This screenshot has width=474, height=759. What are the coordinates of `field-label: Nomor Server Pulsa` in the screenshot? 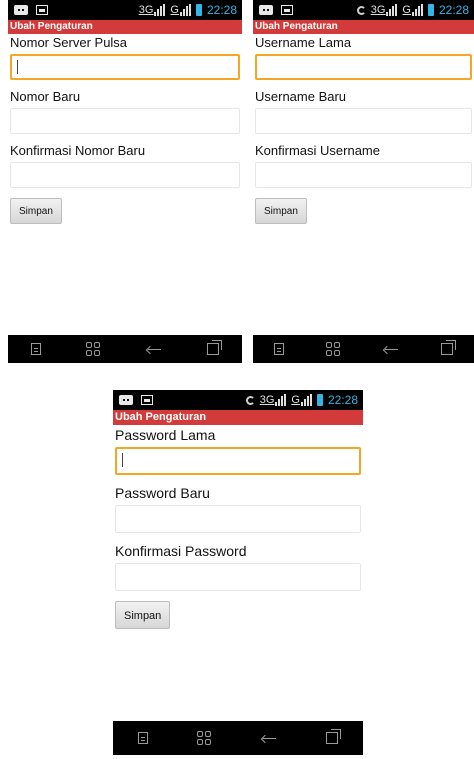 It's located at (69, 42).